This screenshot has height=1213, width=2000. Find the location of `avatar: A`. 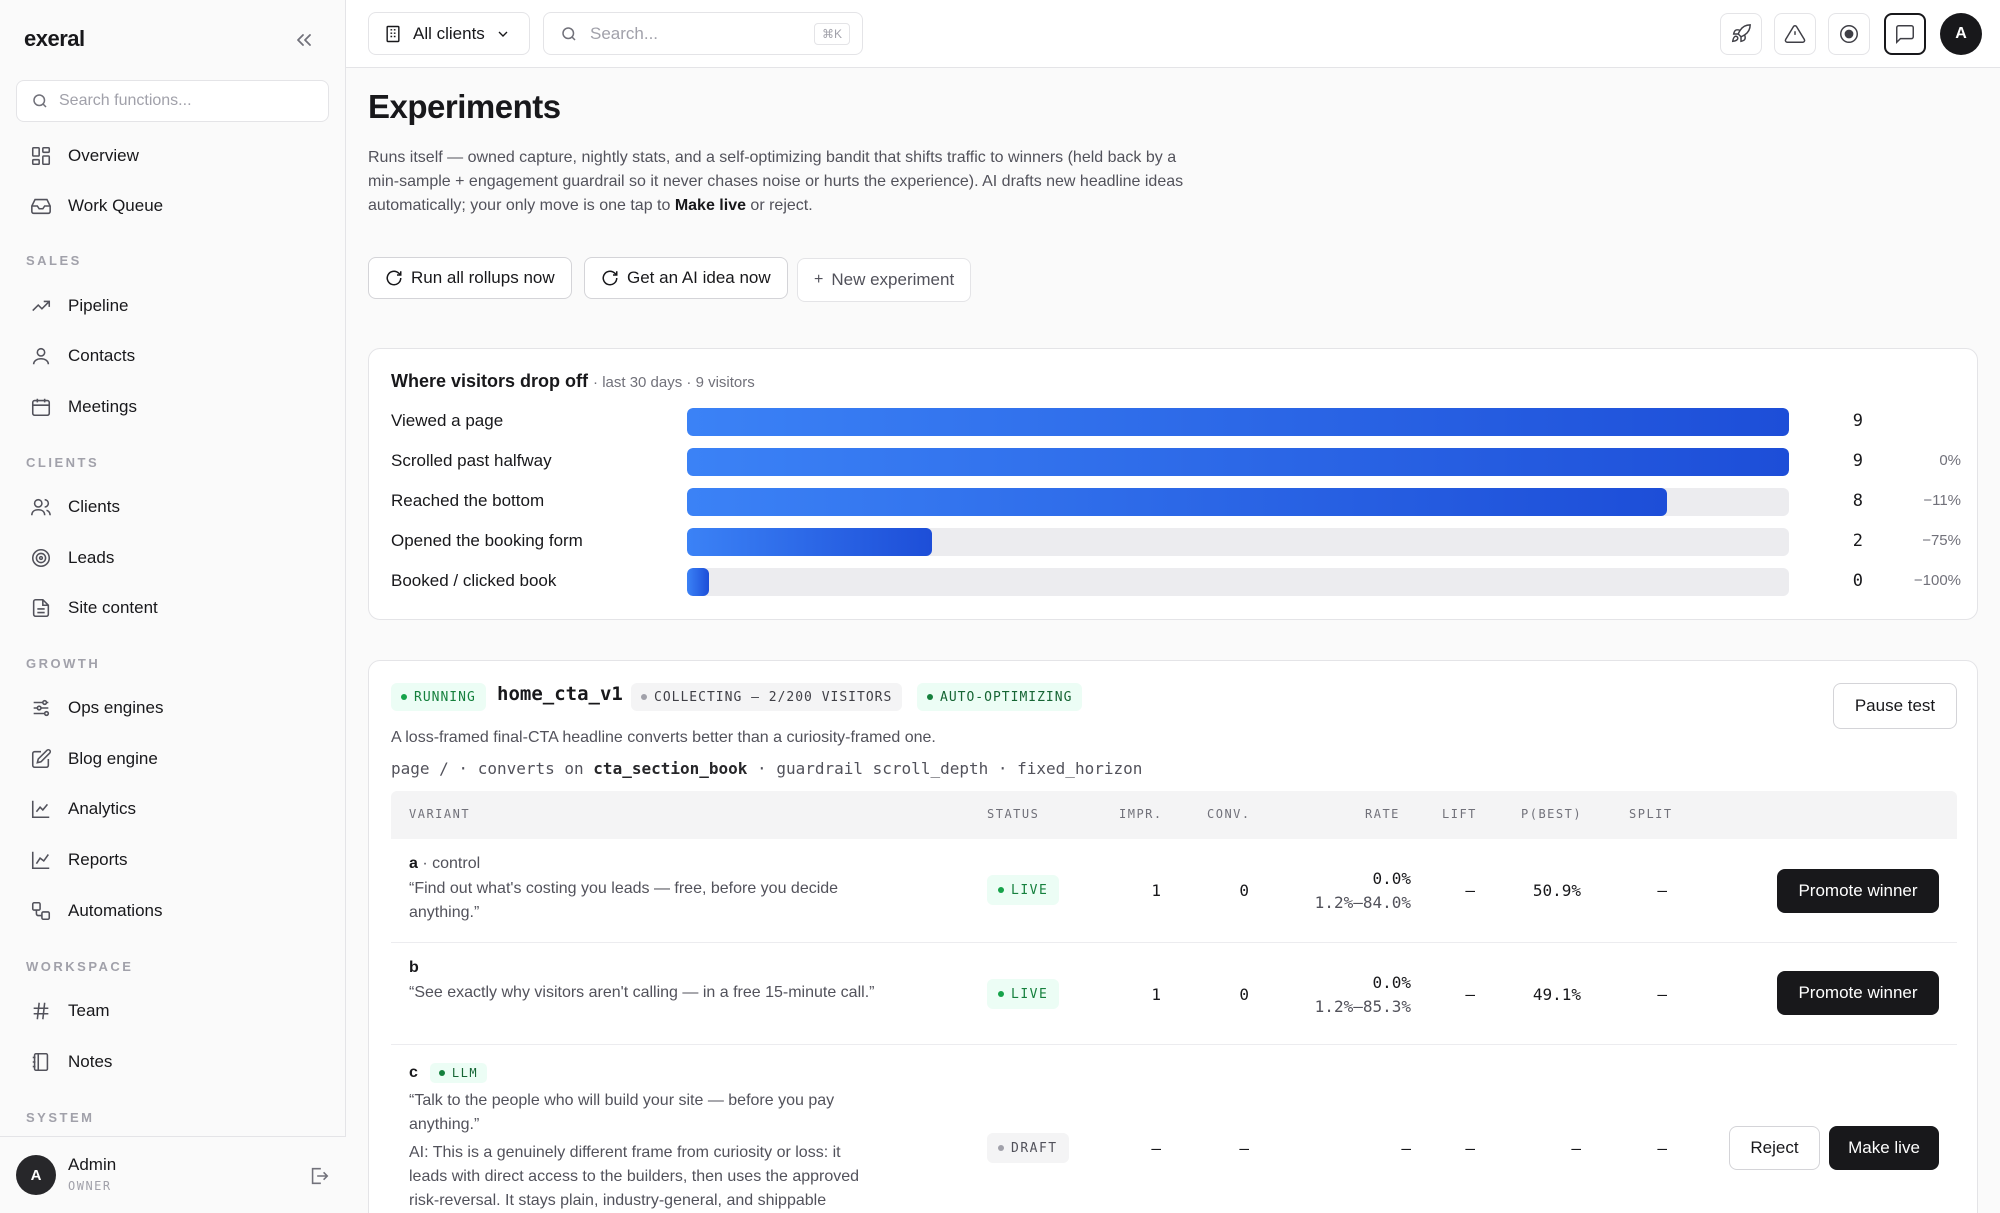

avatar: A is located at coordinates (1961, 34).